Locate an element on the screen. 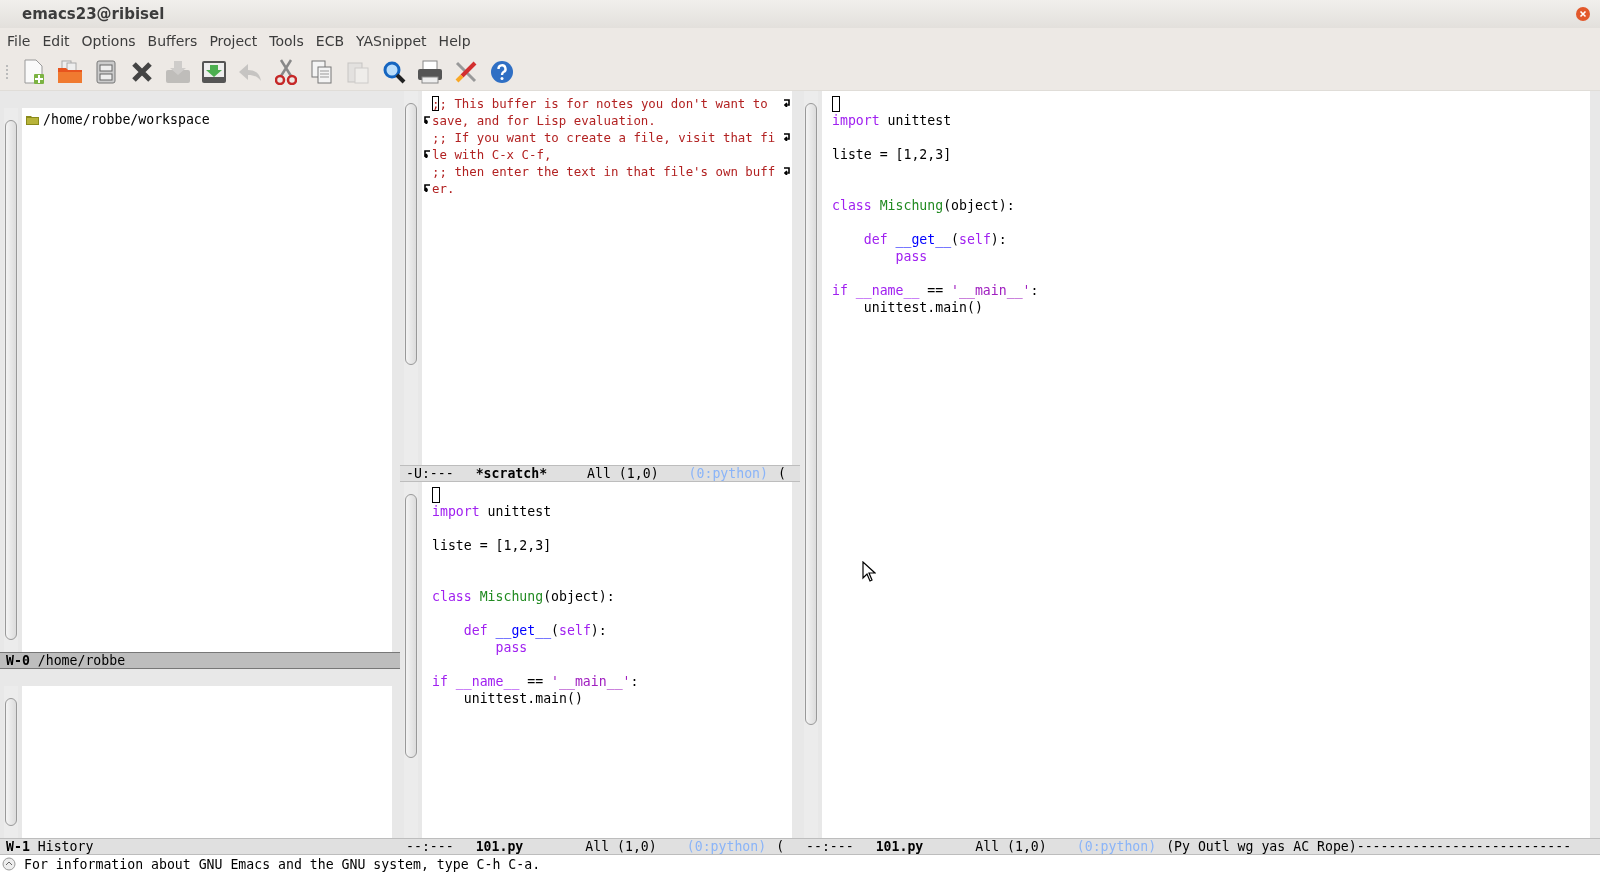 The height and width of the screenshot is (873, 1600). menu-item: Project is located at coordinates (234, 40).